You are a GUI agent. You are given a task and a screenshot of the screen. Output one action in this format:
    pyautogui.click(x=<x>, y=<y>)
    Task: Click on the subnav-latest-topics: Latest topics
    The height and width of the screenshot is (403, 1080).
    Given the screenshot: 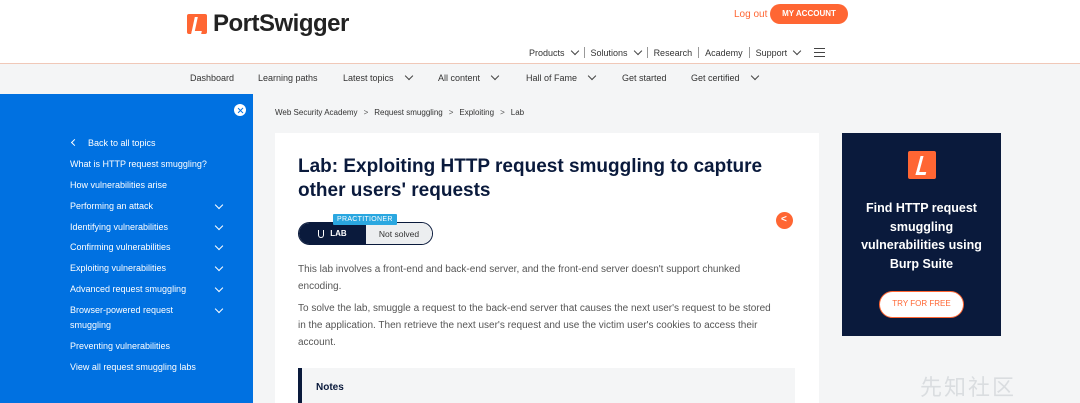 What is the action you would take?
    pyautogui.click(x=378, y=77)
    